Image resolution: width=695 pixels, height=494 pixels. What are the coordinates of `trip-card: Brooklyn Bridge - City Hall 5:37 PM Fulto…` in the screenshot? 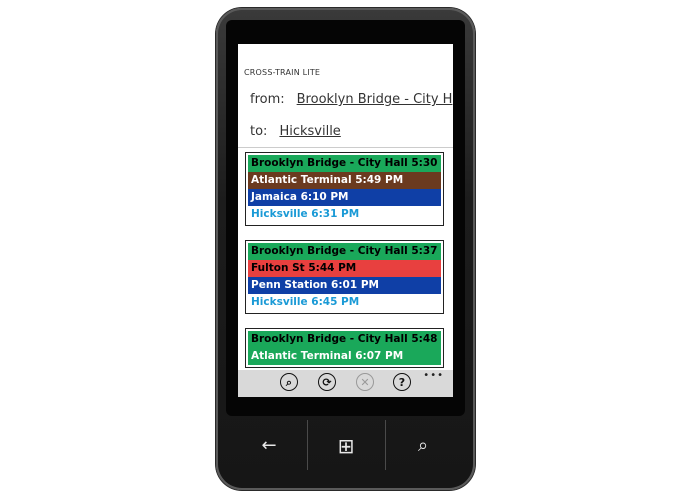 It's located at (344, 277).